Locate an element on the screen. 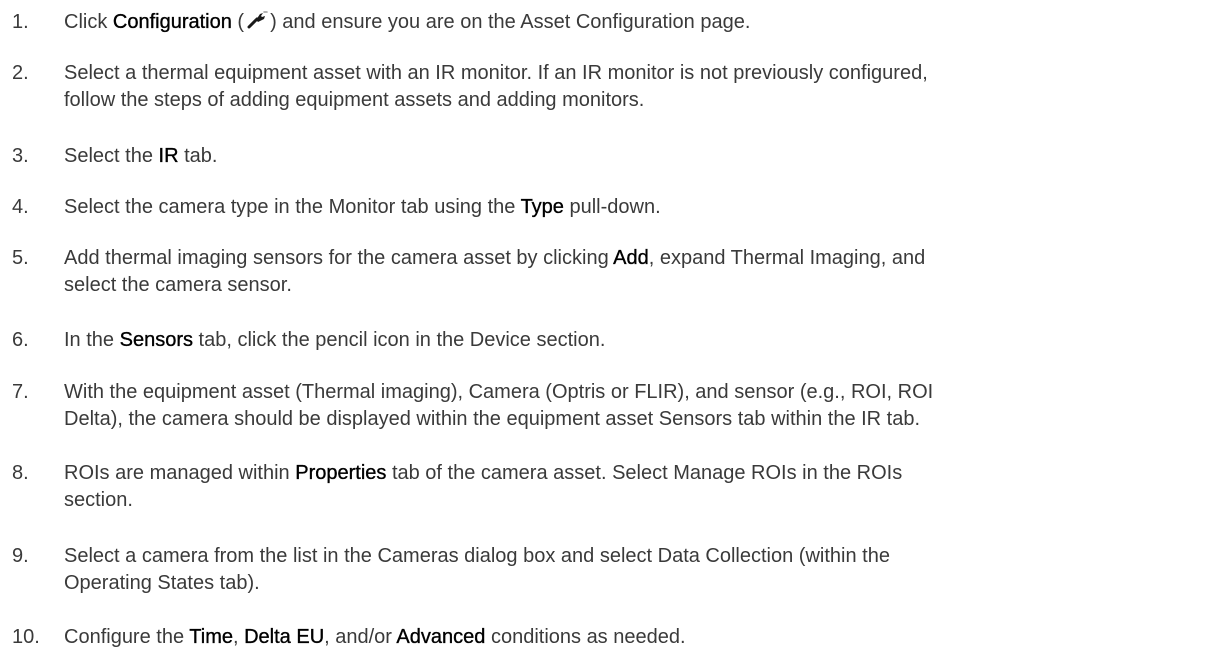  step-text-part: ( is located at coordinates (238, 22).